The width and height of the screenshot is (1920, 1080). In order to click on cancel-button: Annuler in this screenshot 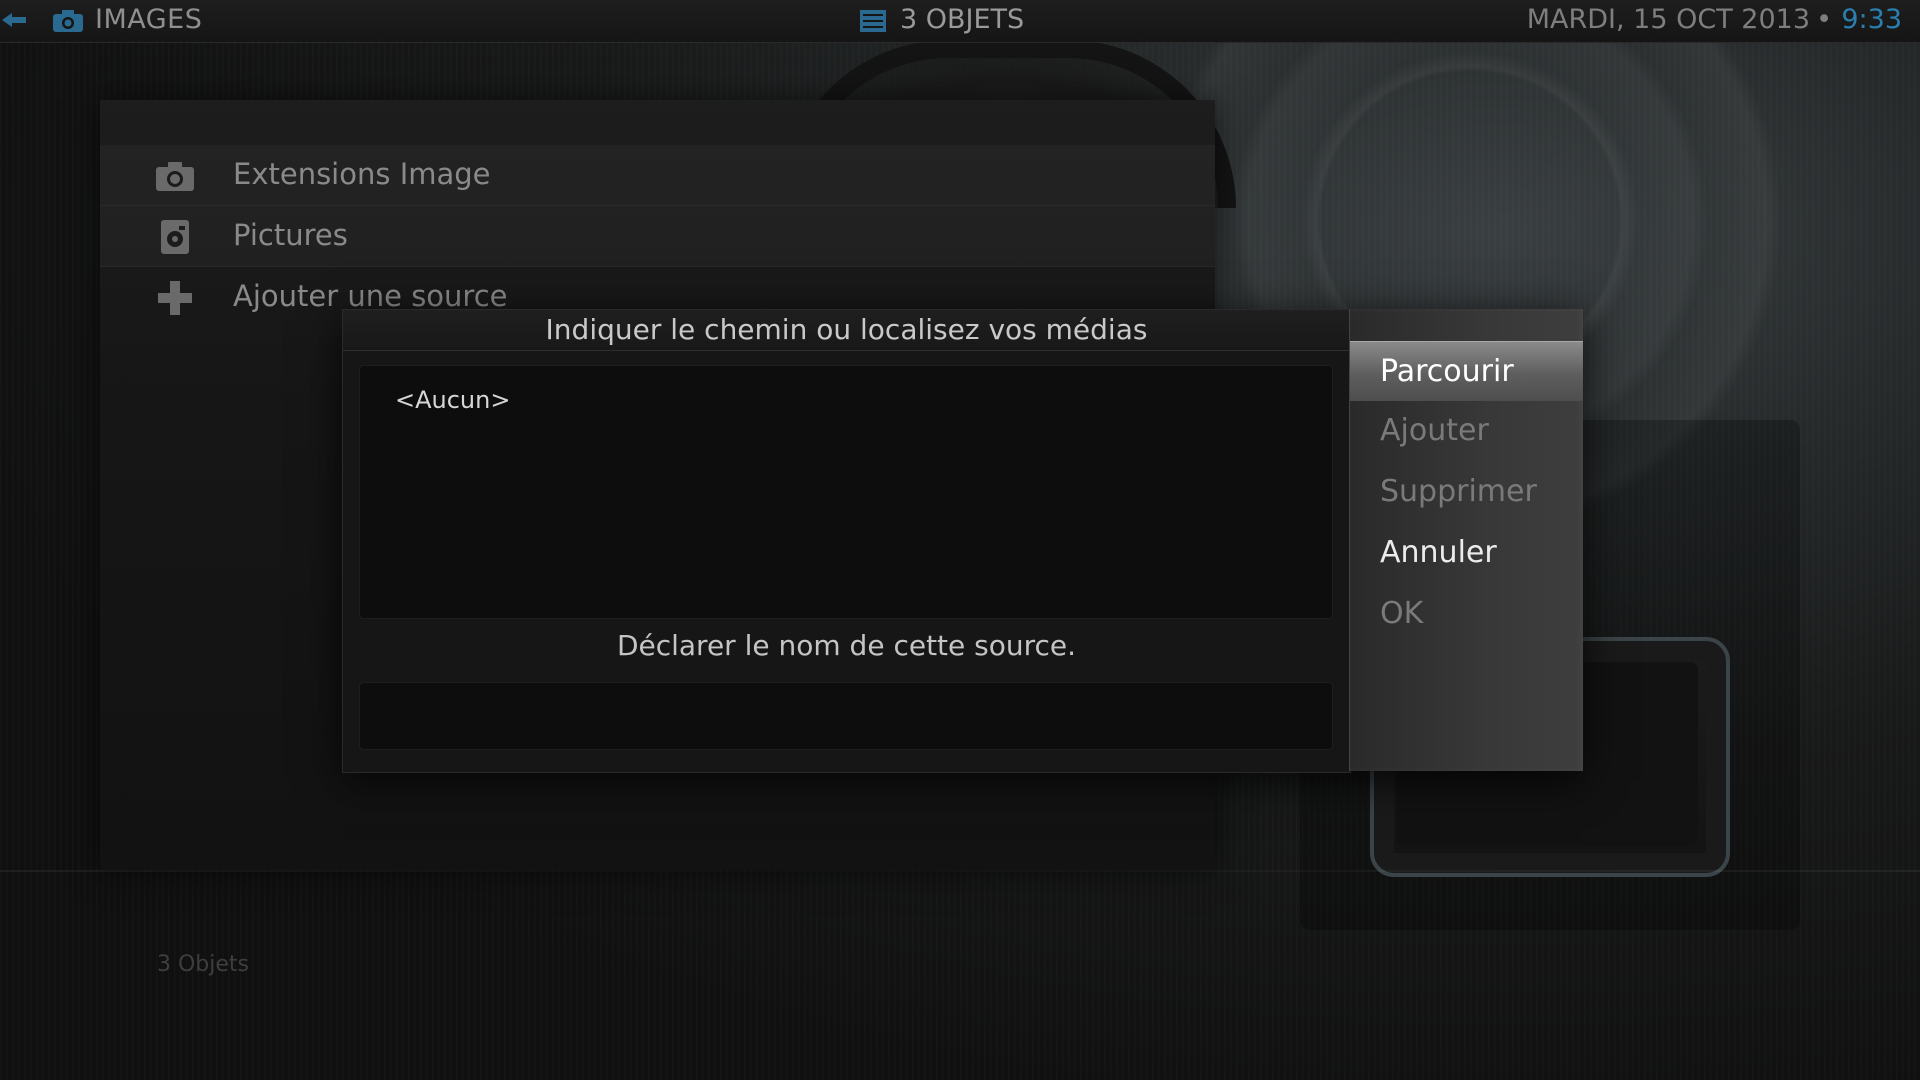, I will do `click(1466, 553)`.